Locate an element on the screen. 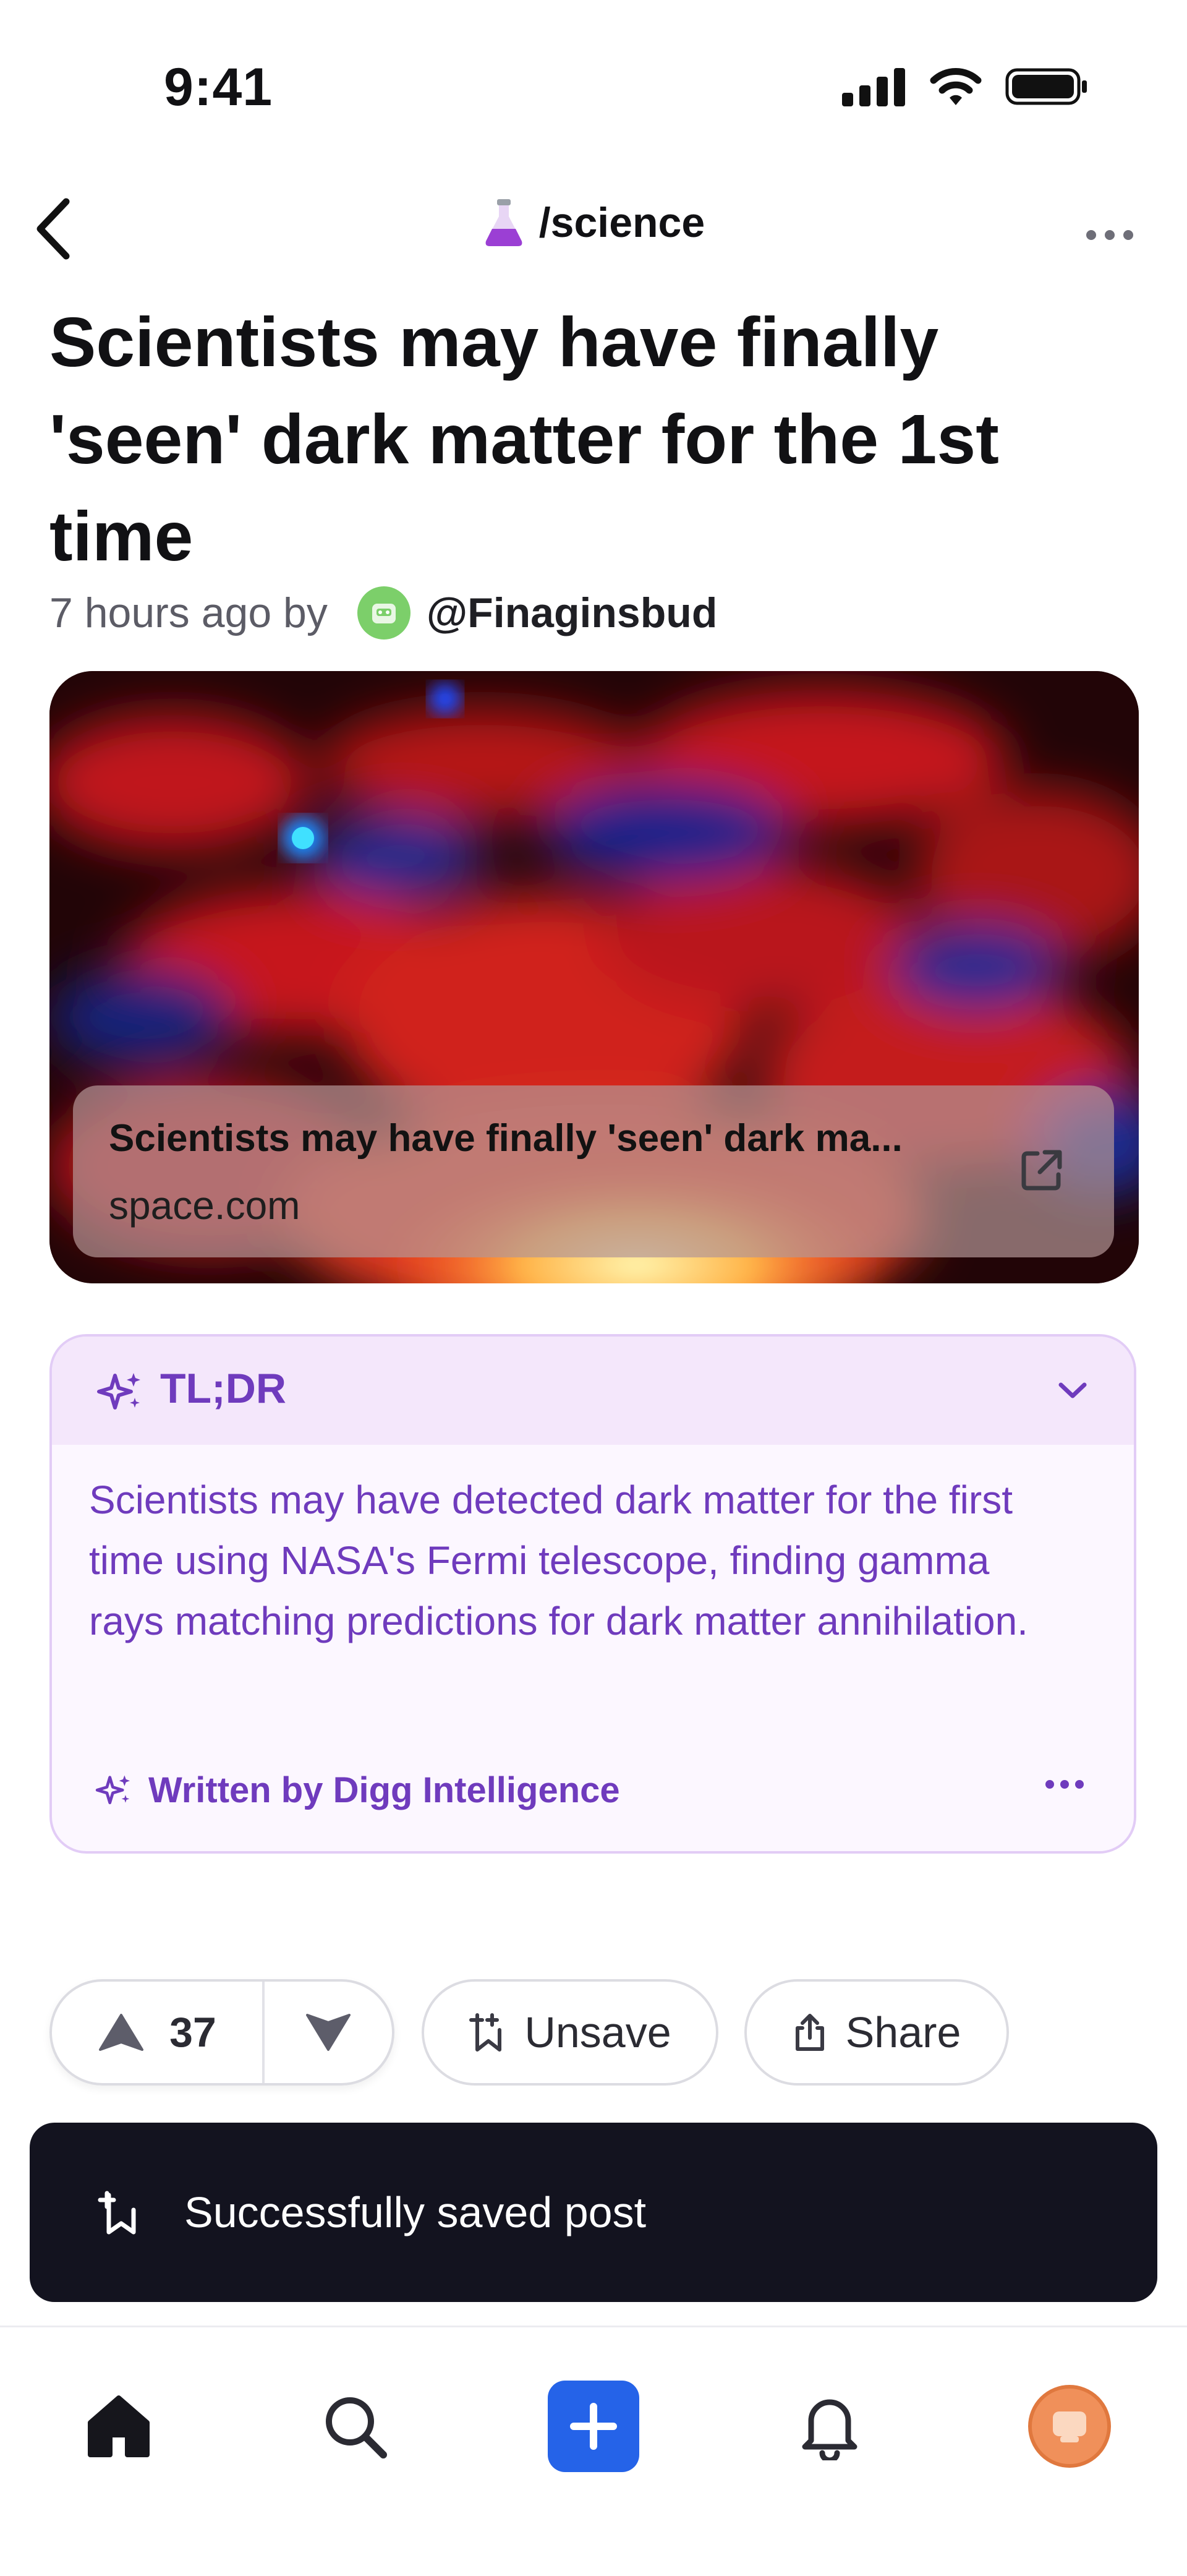 This screenshot has height=2576, width=1187. signal-icon is located at coordinates (874, 87).